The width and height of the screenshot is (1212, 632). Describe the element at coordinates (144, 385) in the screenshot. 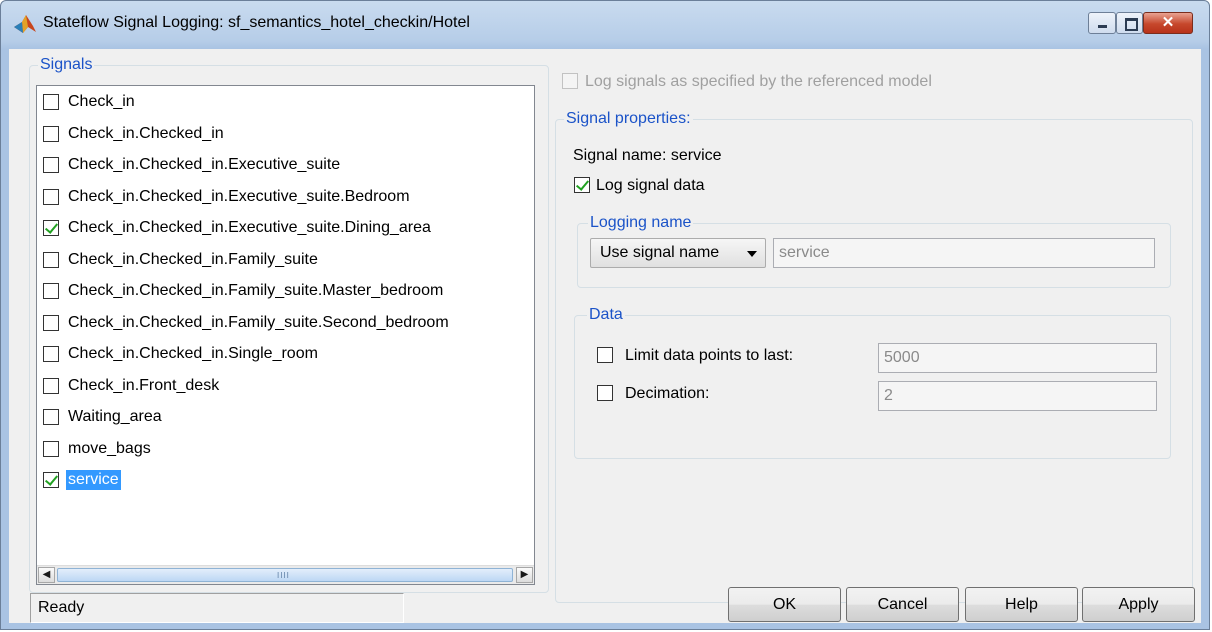

I see `signal-label: Check_in.Front_desk` at that location.